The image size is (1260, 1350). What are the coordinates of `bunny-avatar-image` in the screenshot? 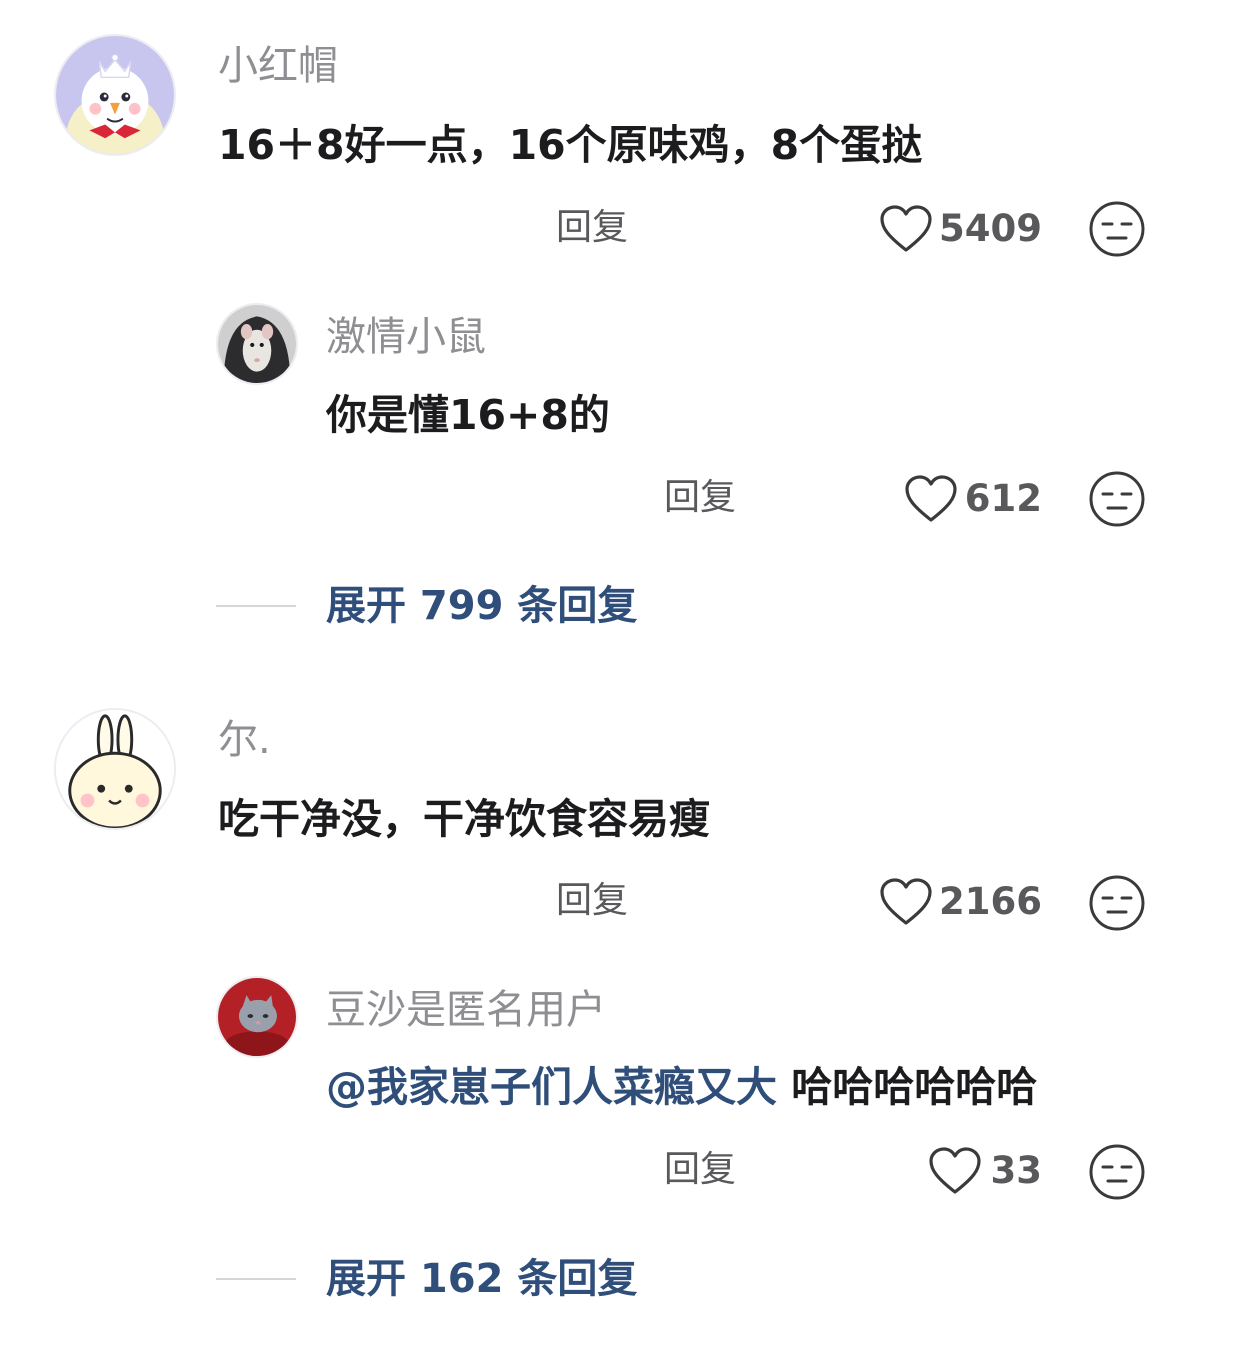 It's located at (115, 769).